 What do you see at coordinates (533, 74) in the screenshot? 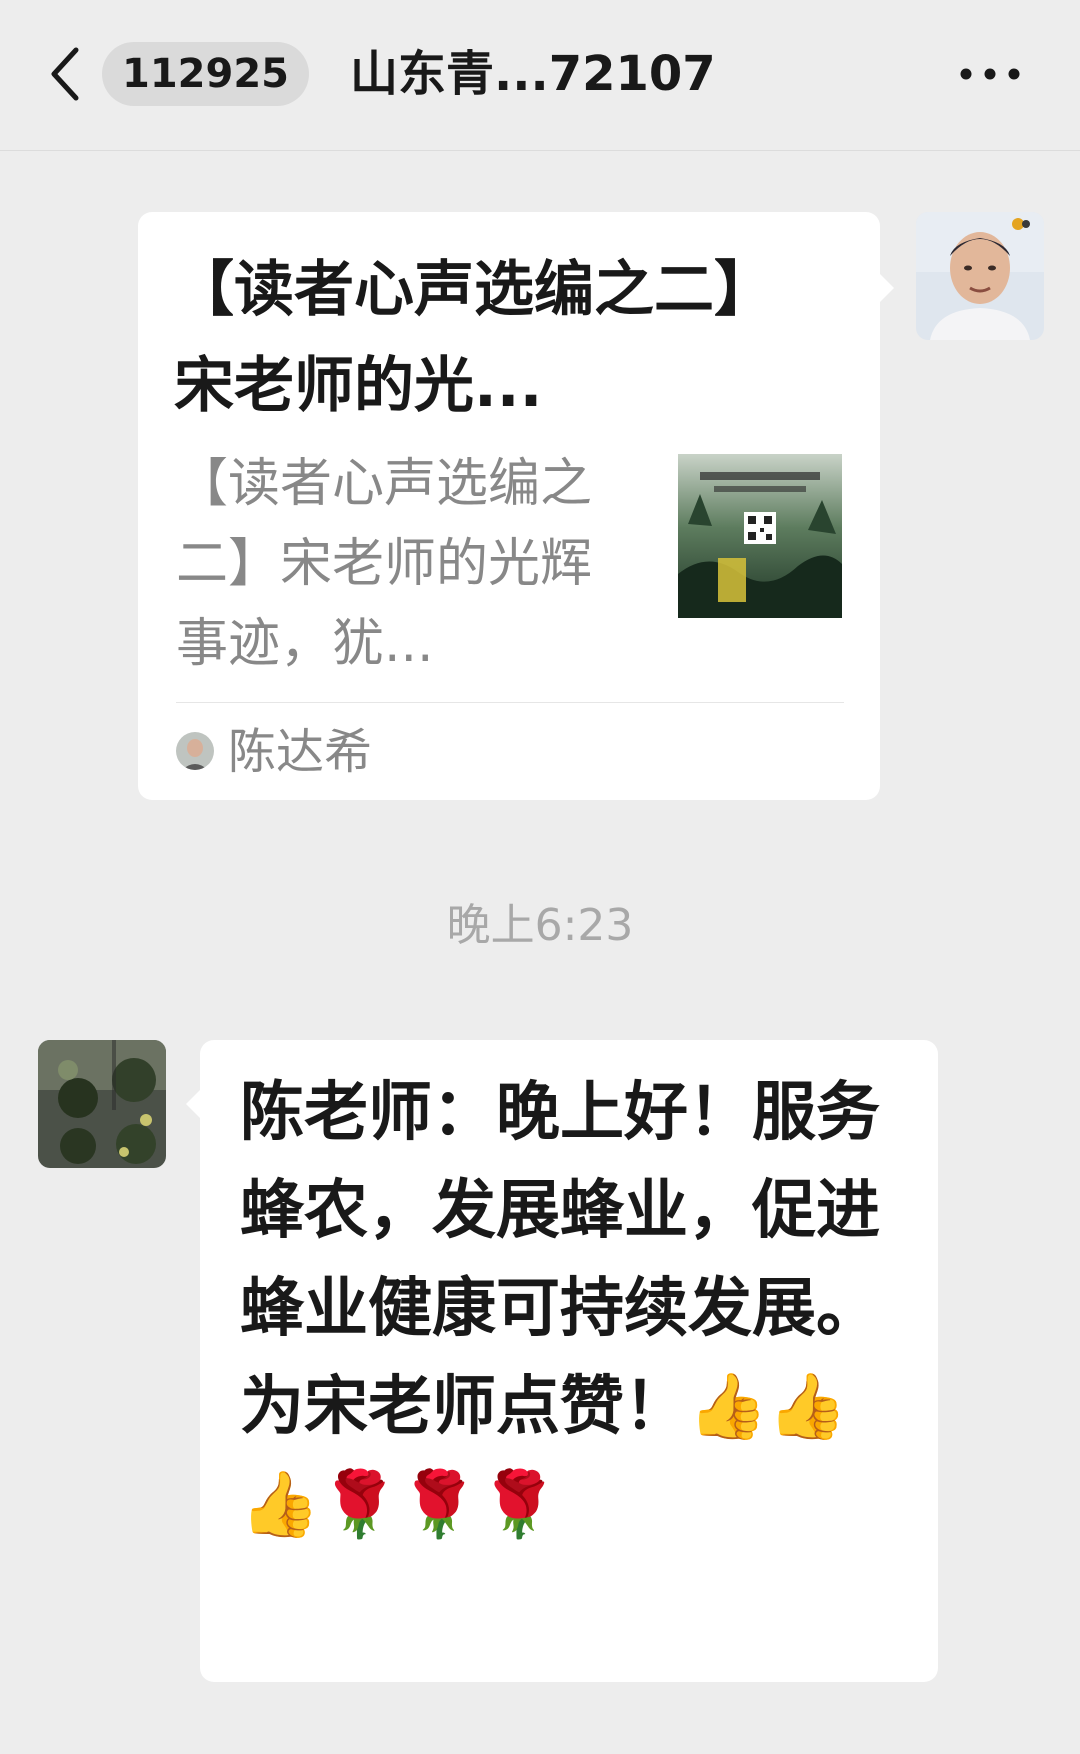
I see `chat-title: 山东青...72107` at bounding box center [533, 74].